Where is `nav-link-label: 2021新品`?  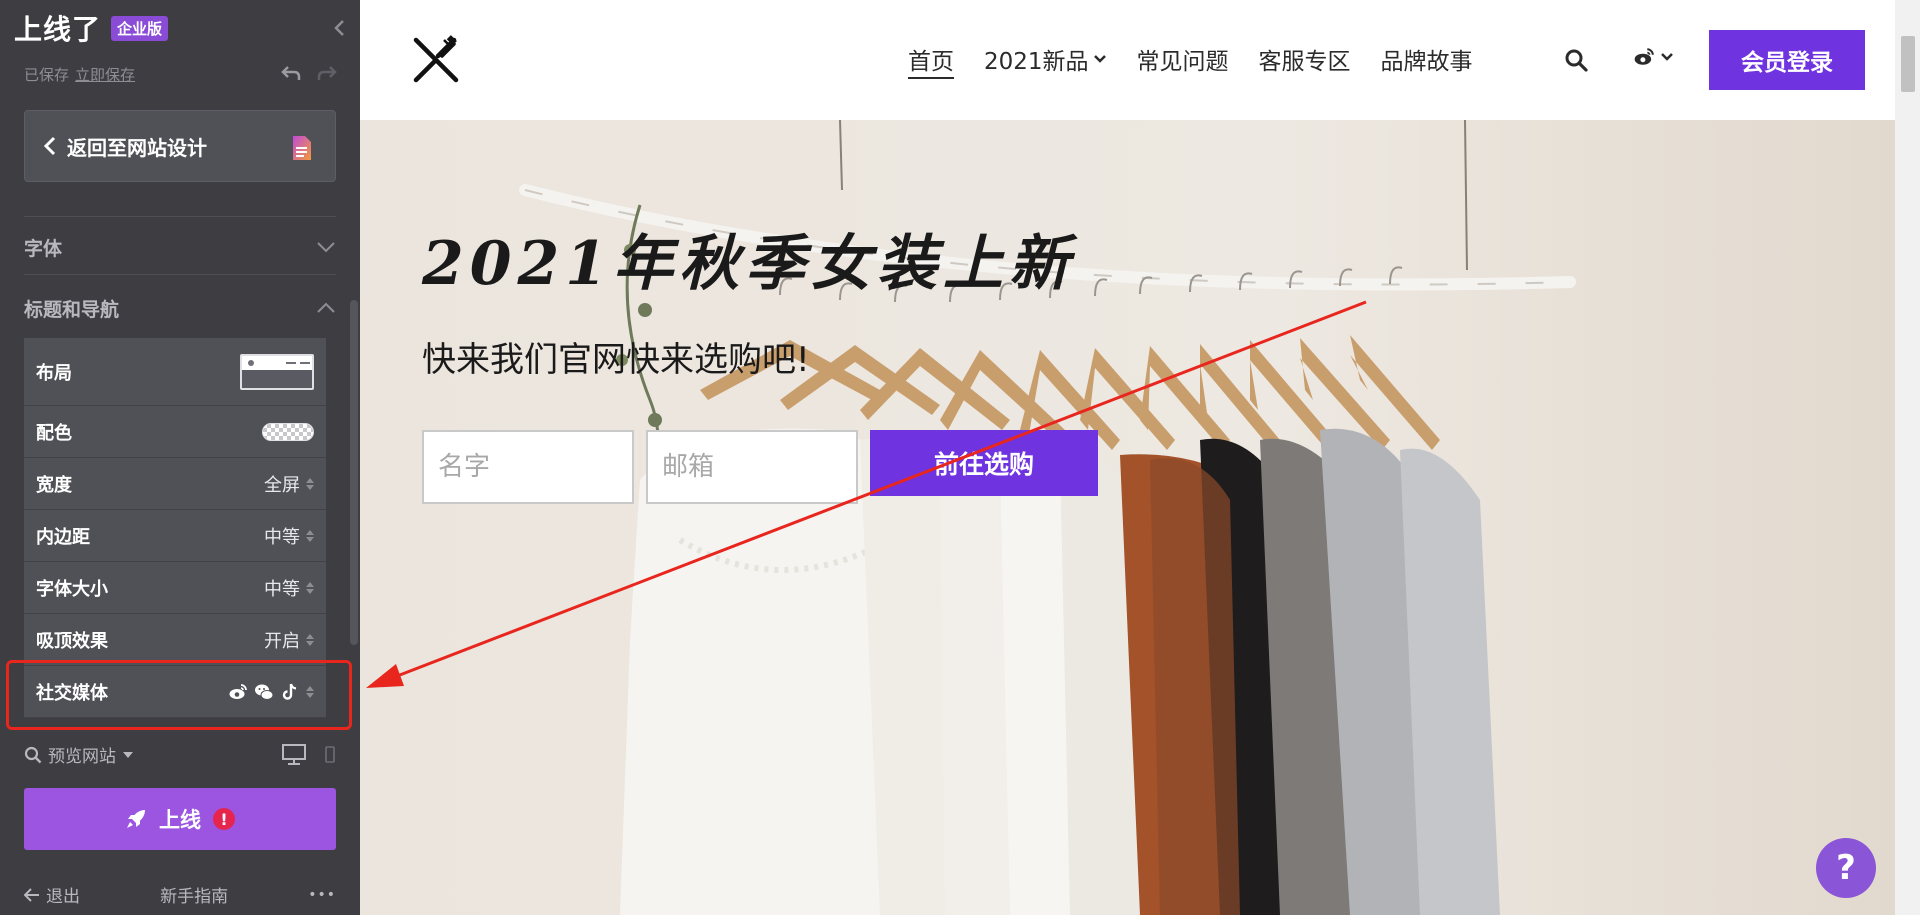 nav-link-label: 2021新品 is located at coordinates (1036, 62).